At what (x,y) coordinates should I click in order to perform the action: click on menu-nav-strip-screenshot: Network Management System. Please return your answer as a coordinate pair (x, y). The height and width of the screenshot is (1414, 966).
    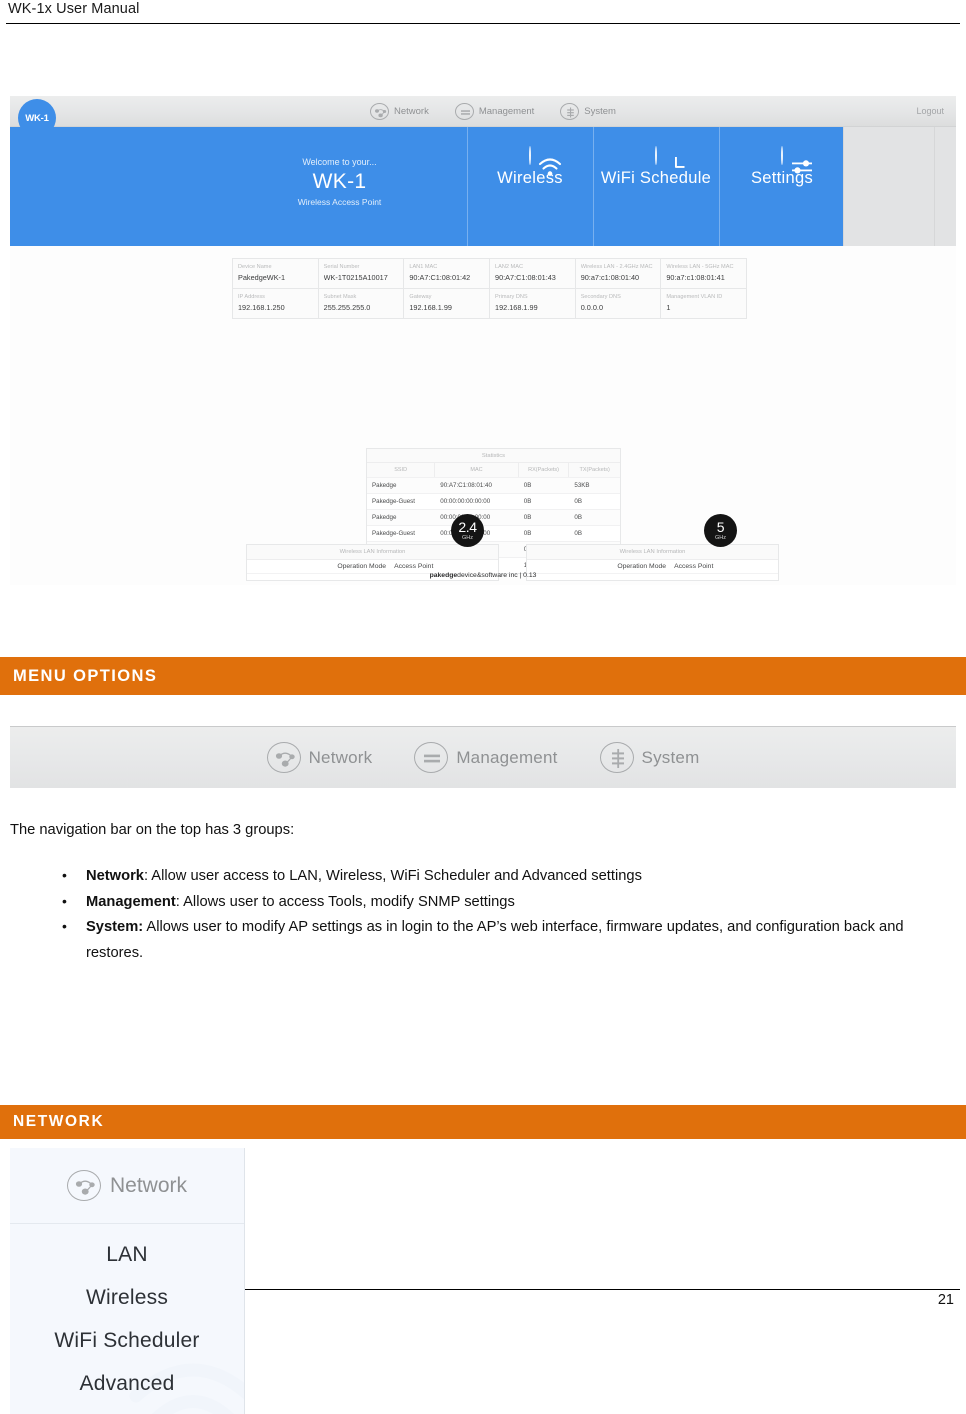
    Looking at the image, I should click on (483, 757).